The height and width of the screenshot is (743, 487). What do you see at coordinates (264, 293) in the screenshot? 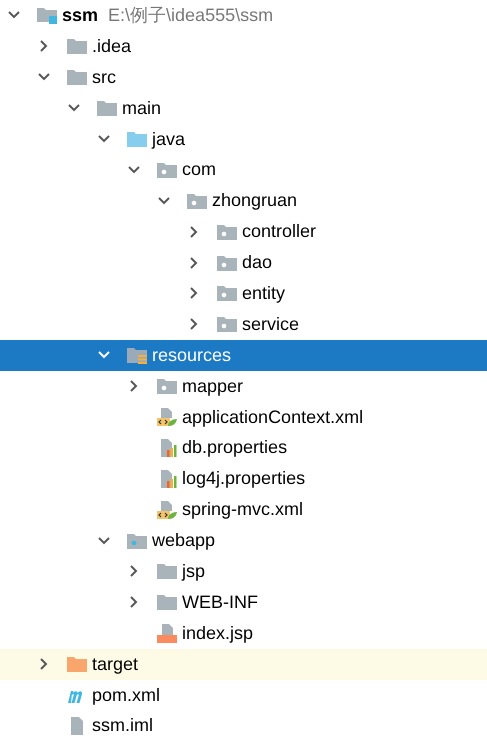
I see `node-label: entity` at bounding box center [264, 293].